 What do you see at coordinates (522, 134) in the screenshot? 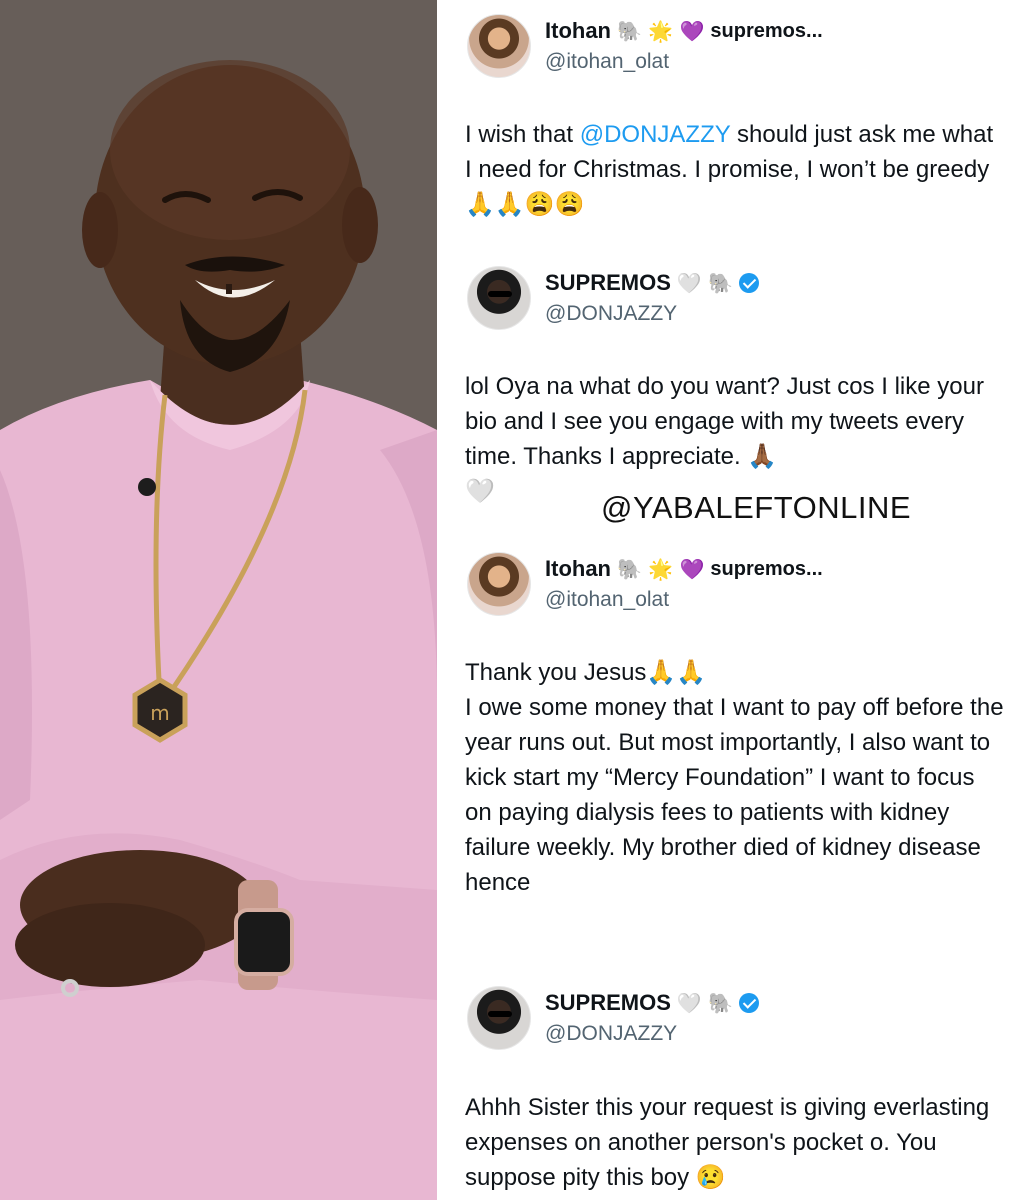
I see `tweet-text-start: I wish that` at bounding box center [522, 134].